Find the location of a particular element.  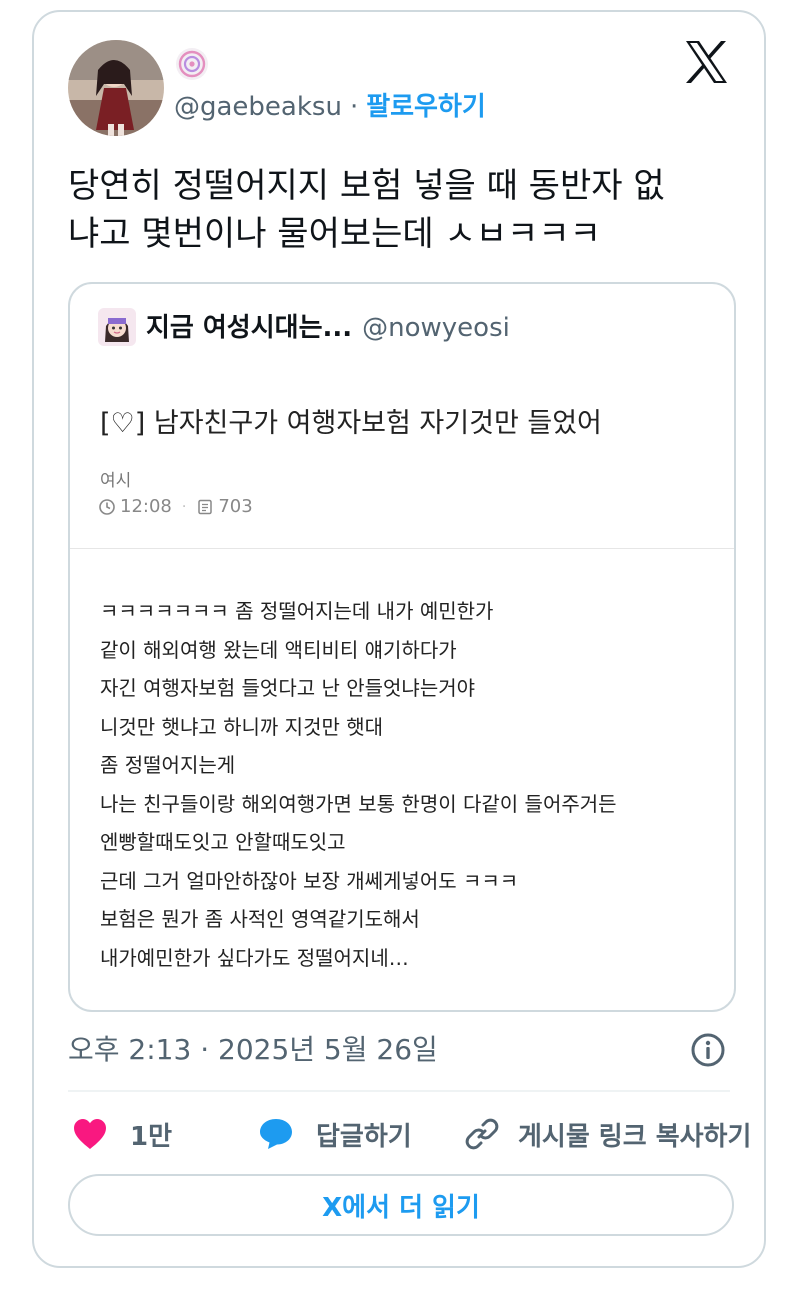

follow-button: 팔로우하기 is located at coordinates (426, 107).